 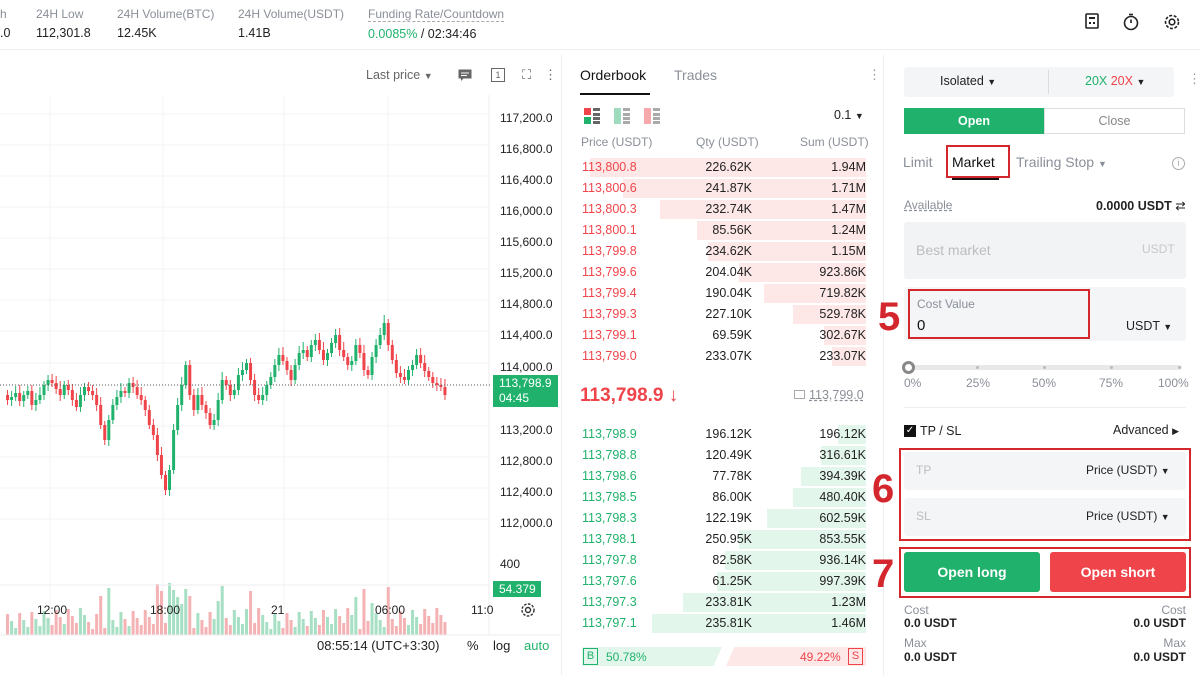 I want to click on view-bids-icon, so click(x=622, y=117).